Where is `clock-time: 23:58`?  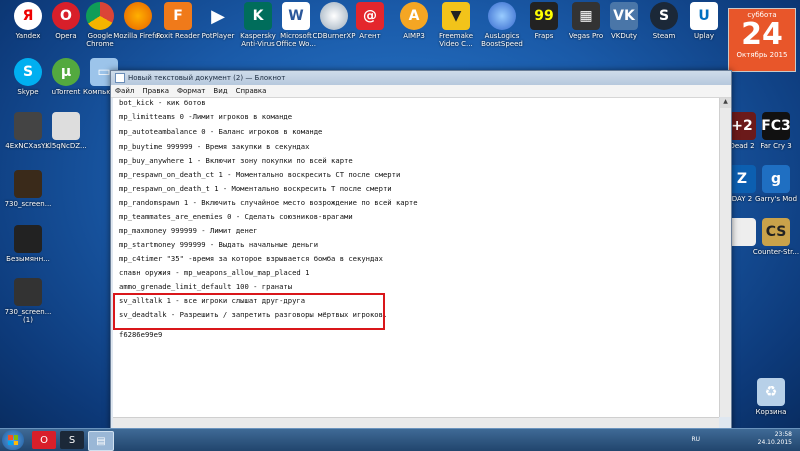 clock-time: 23:58 is located at coordinates (783, 434).